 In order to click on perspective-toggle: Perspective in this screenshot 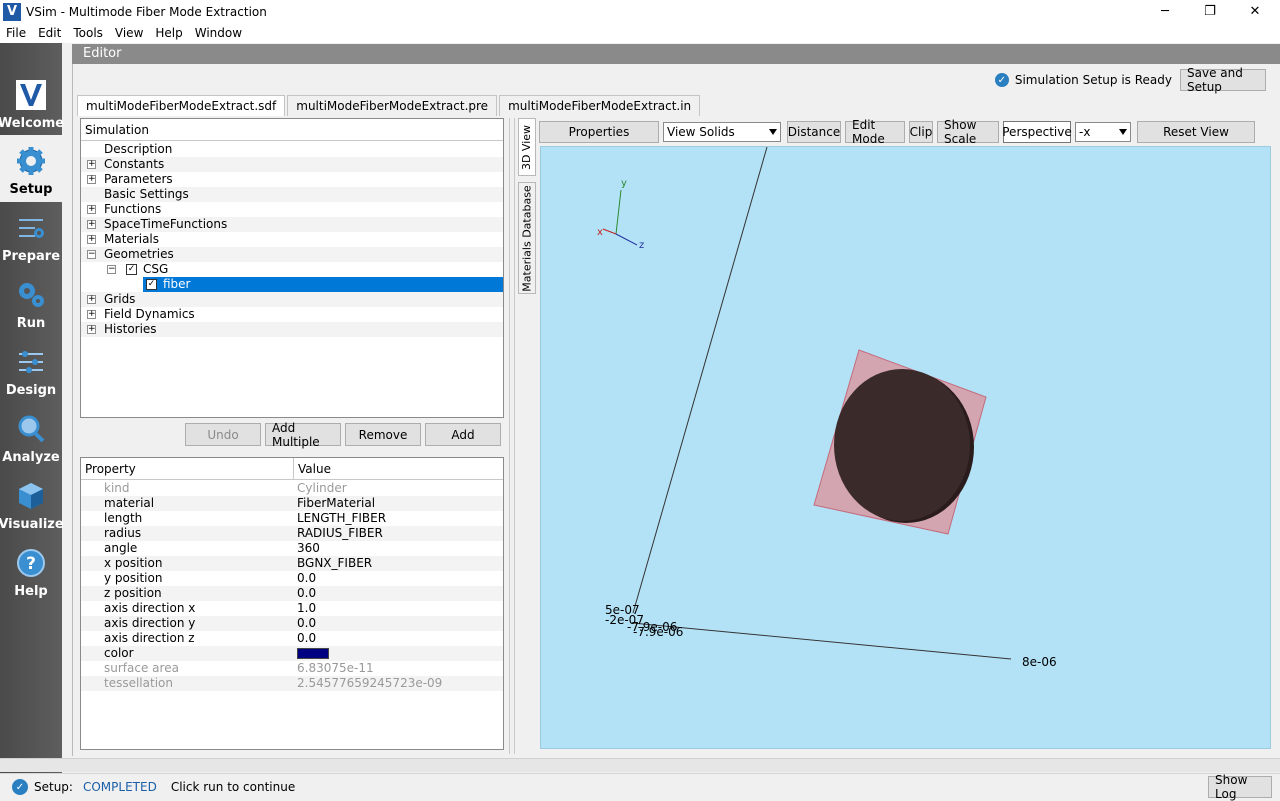, I will do `click(1037, 132)`.